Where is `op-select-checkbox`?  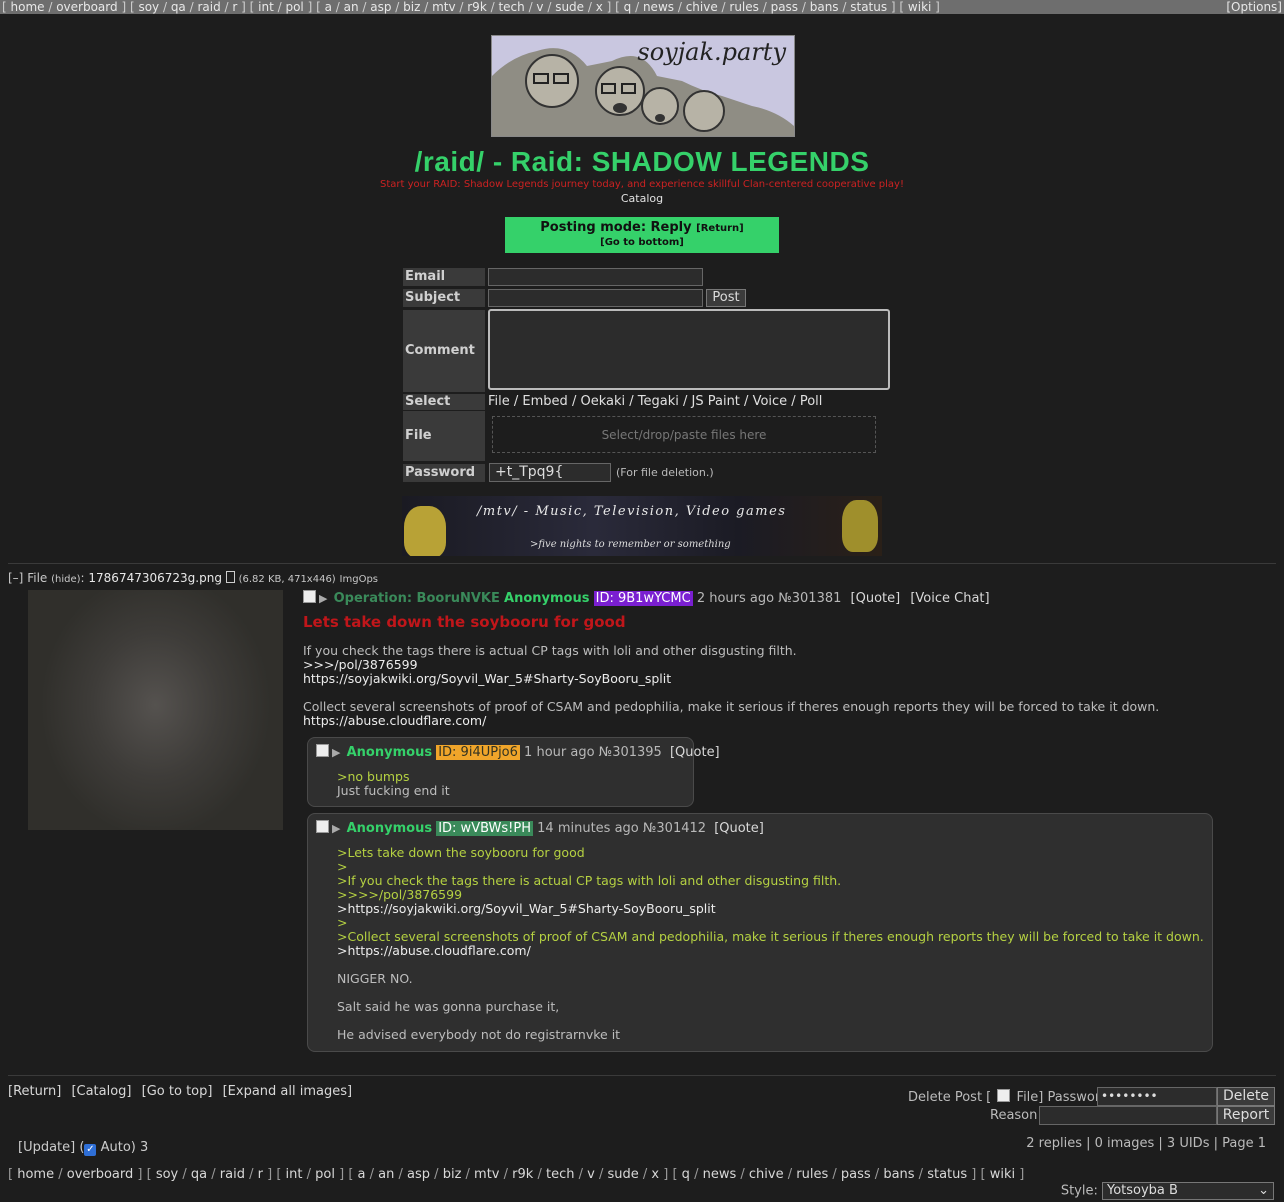
op-select-checkbox is located at coordinates (309, 596).